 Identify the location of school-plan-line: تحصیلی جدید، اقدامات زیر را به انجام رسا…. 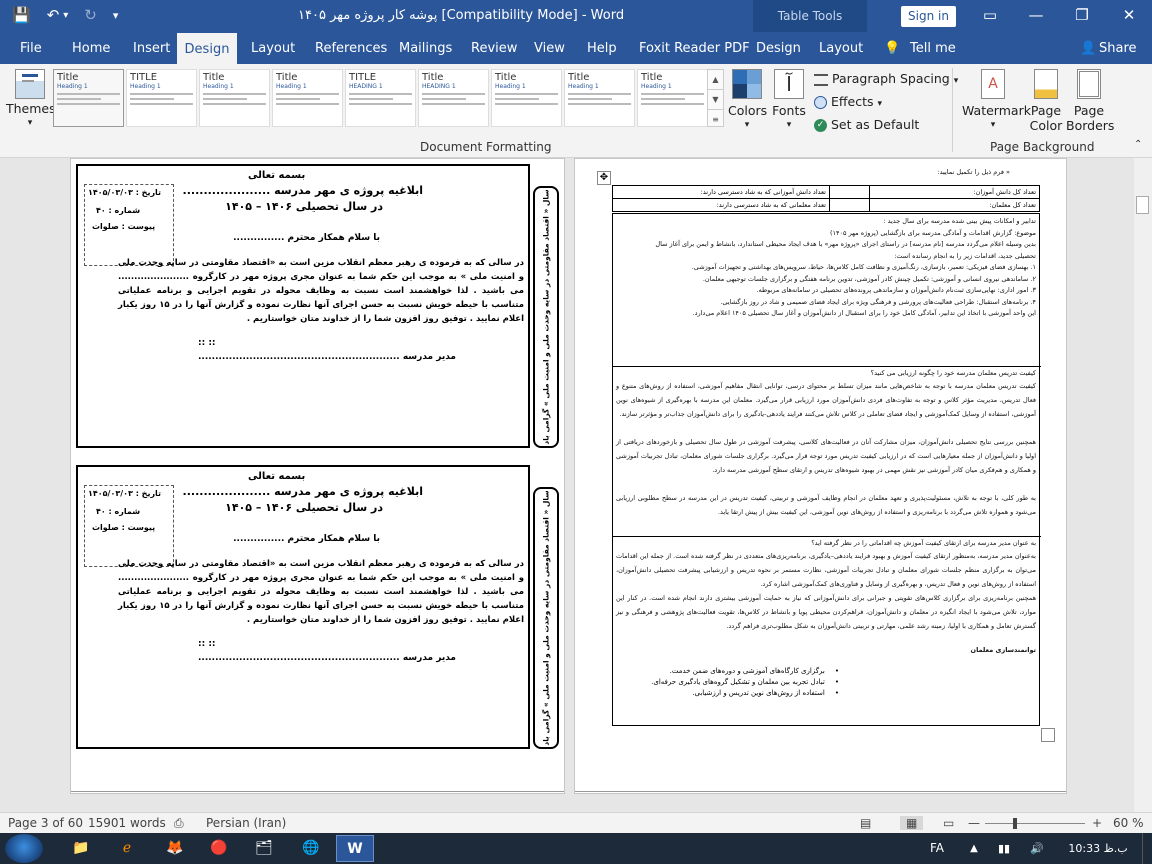
(965, 255).